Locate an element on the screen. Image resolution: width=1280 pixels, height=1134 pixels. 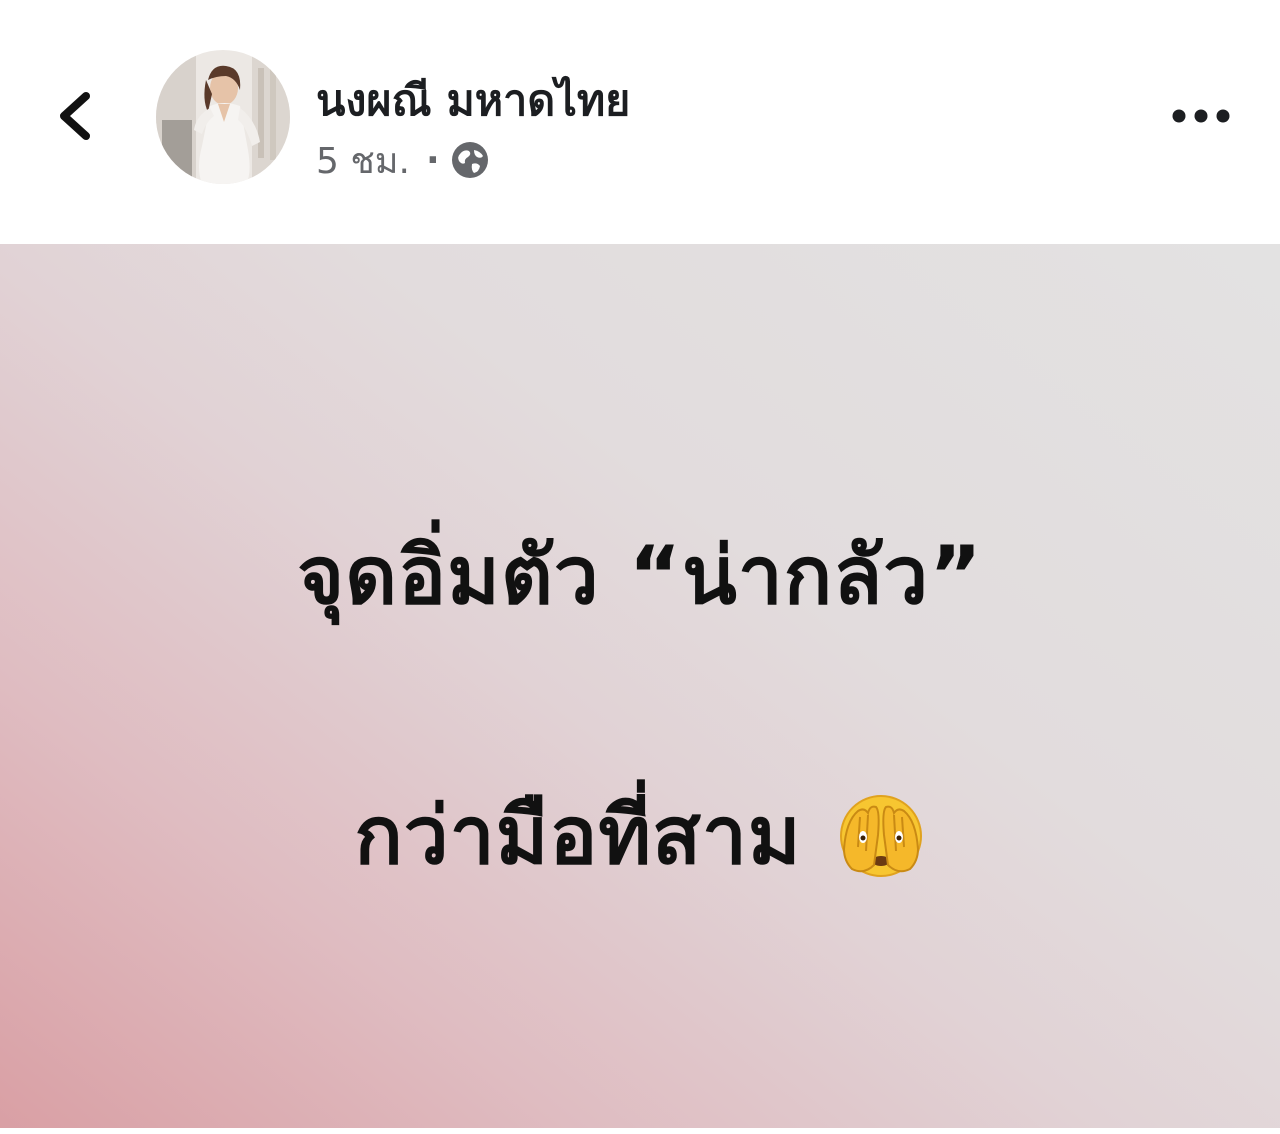
avatar-photo is located at coordinates (223, 117).